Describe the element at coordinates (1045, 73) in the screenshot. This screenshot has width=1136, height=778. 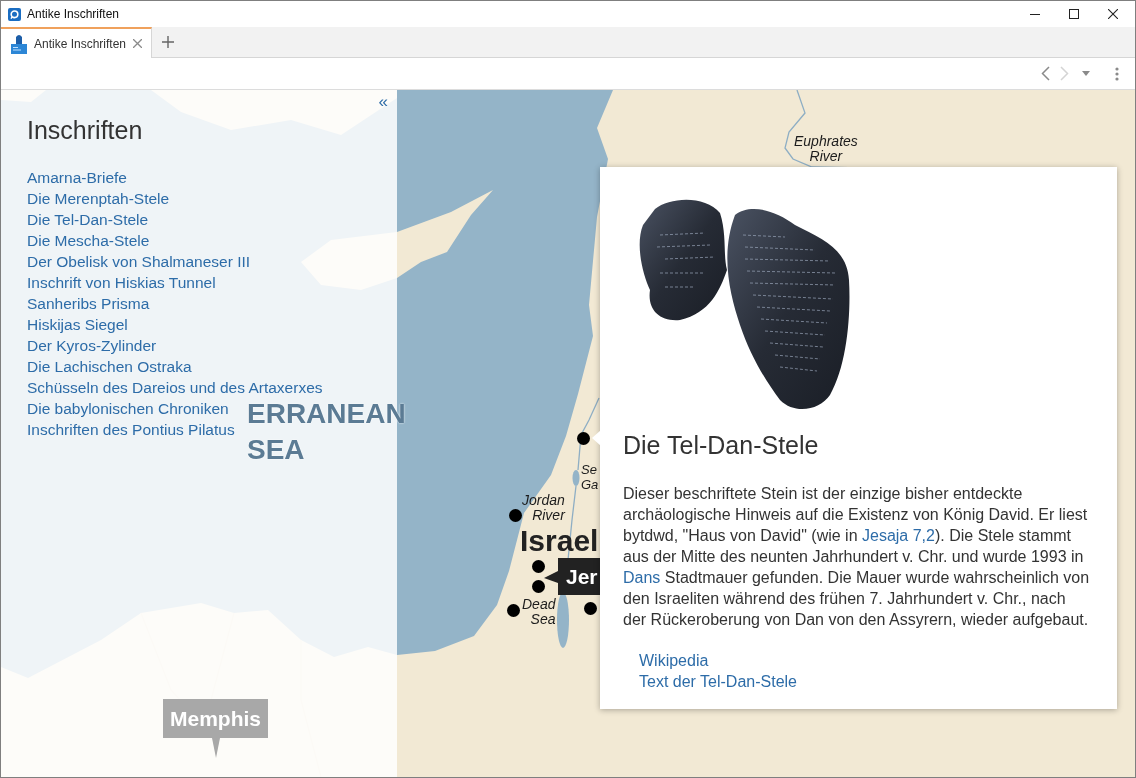
I see `back-icon` at that location.